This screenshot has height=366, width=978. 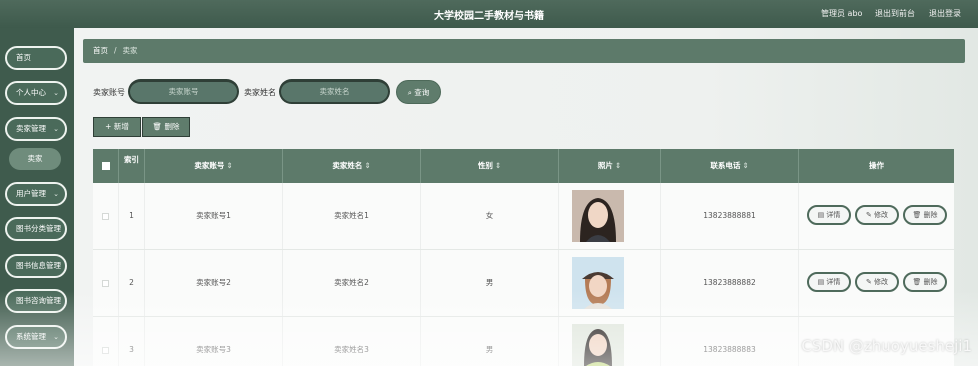 What do you see at coordinates (422, 92) in the screenshot?
I see `query-button-label: 查询` at bounding box center [422, 92].